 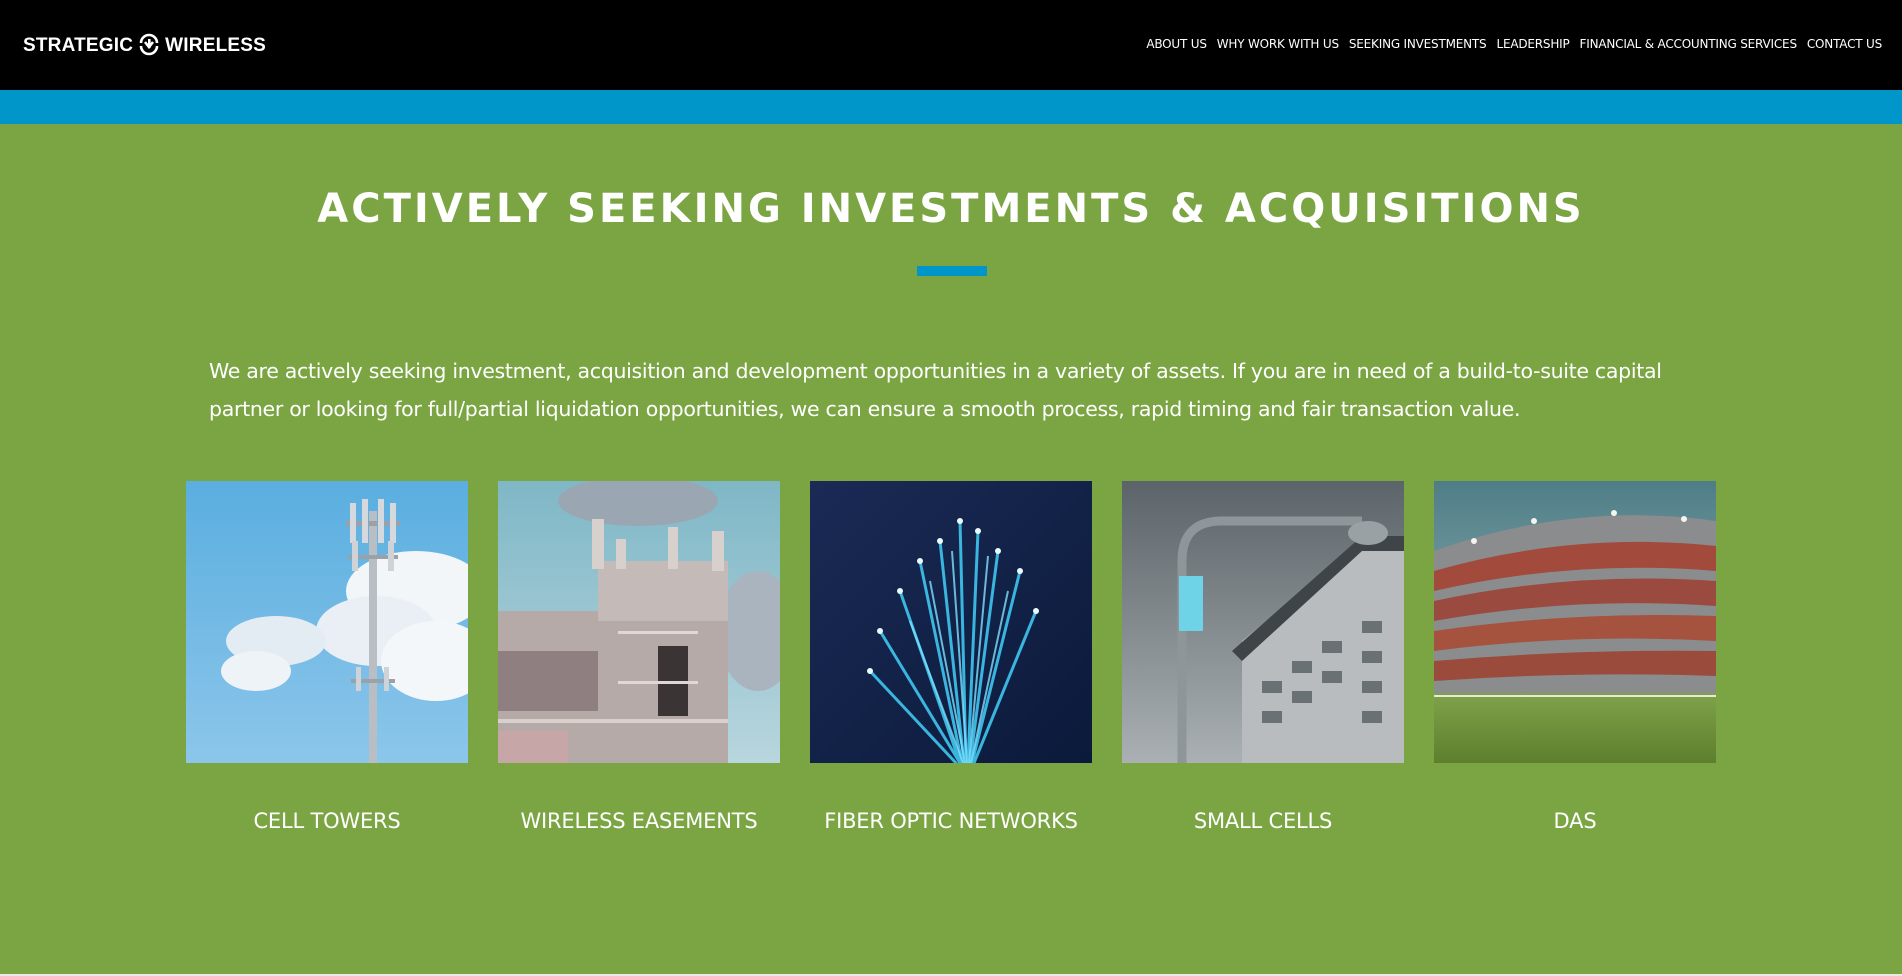 I want to click on brand-logo: STRATEGIC WIRELESS, so click(x=144, y=46).